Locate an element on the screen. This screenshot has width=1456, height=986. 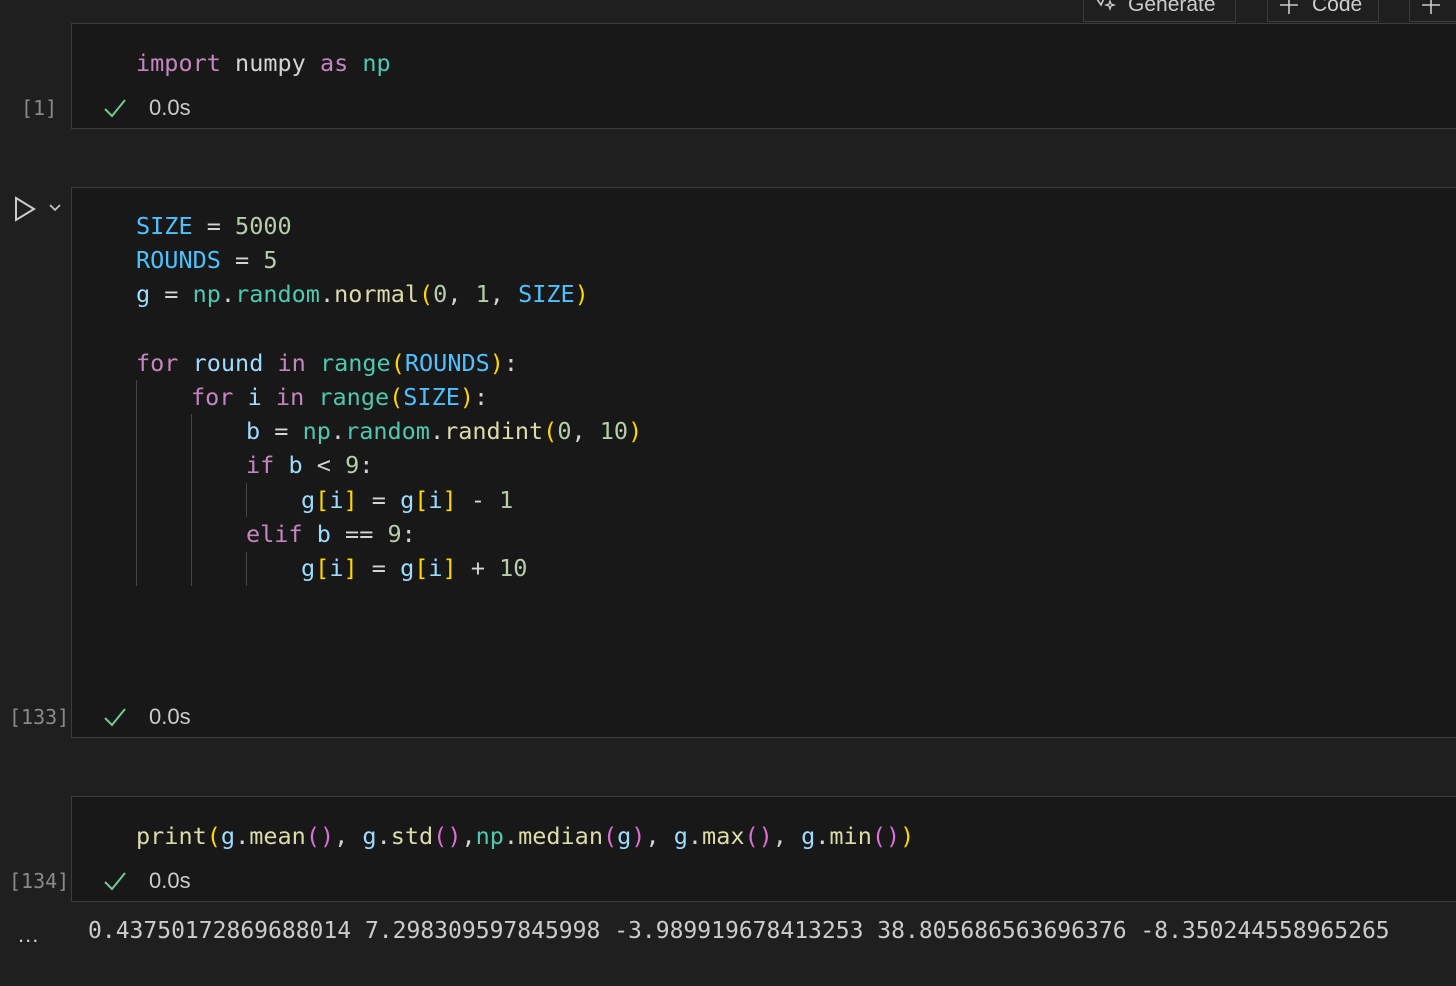
check-icon is located at coordinates (115, 881).